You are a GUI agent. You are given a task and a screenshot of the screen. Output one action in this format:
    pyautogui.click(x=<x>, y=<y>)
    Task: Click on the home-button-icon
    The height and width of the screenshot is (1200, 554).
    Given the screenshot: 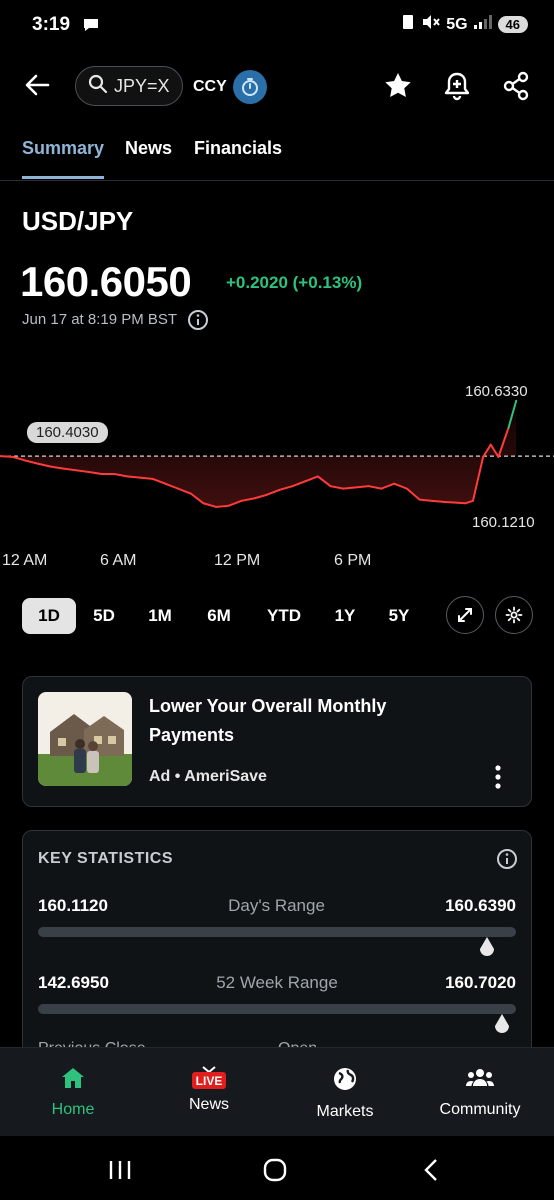 What is the action you would take?
    pyautogui.click(x=275, y=1172)
    